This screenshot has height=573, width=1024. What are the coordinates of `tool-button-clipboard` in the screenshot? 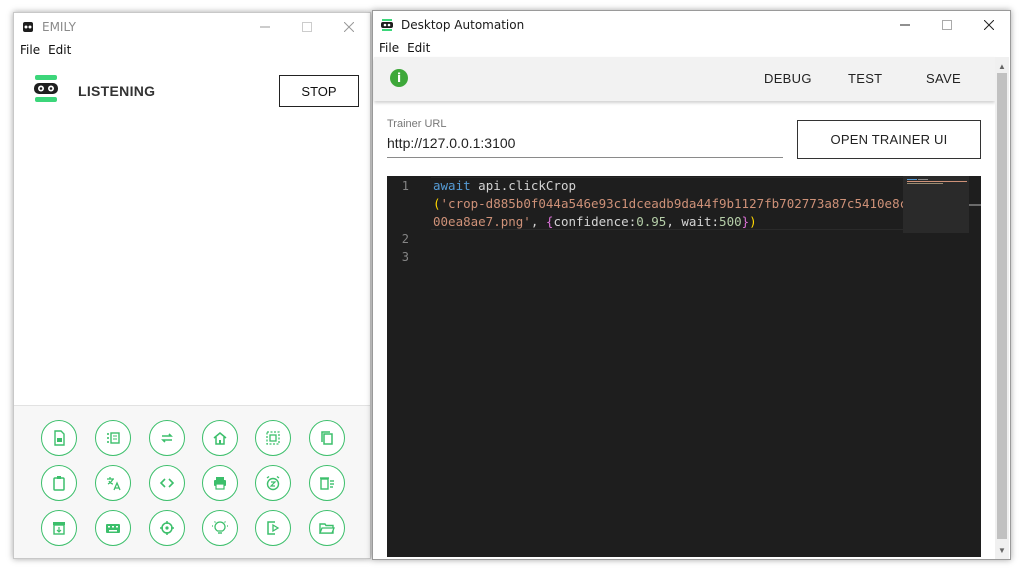 It's located at (59, 483).